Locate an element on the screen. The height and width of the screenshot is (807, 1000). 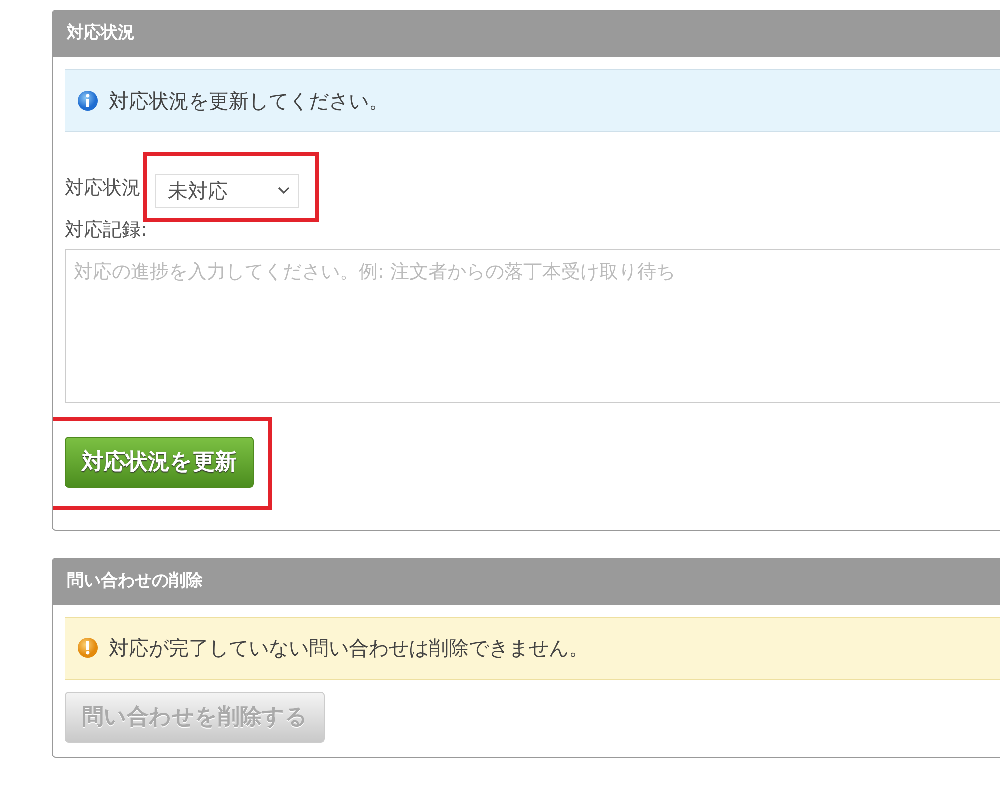
field-label: 対応記録: is located at coordinates (106, 230).